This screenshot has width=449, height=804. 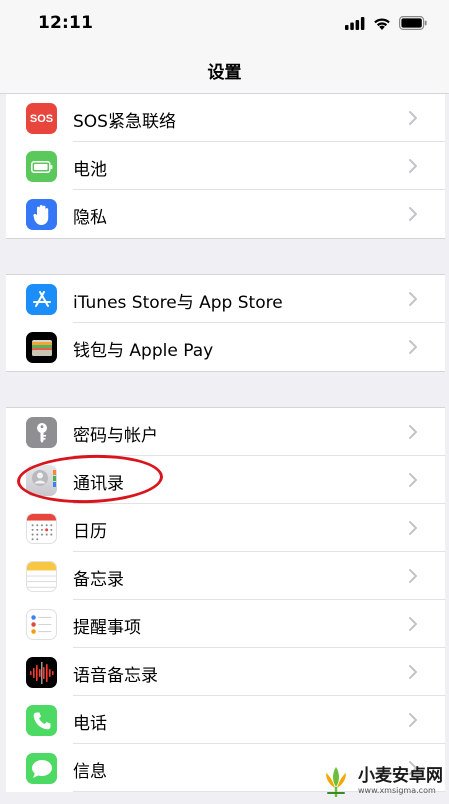 I want to click on row-label: 提醒事项, so click(x=107, y=628).